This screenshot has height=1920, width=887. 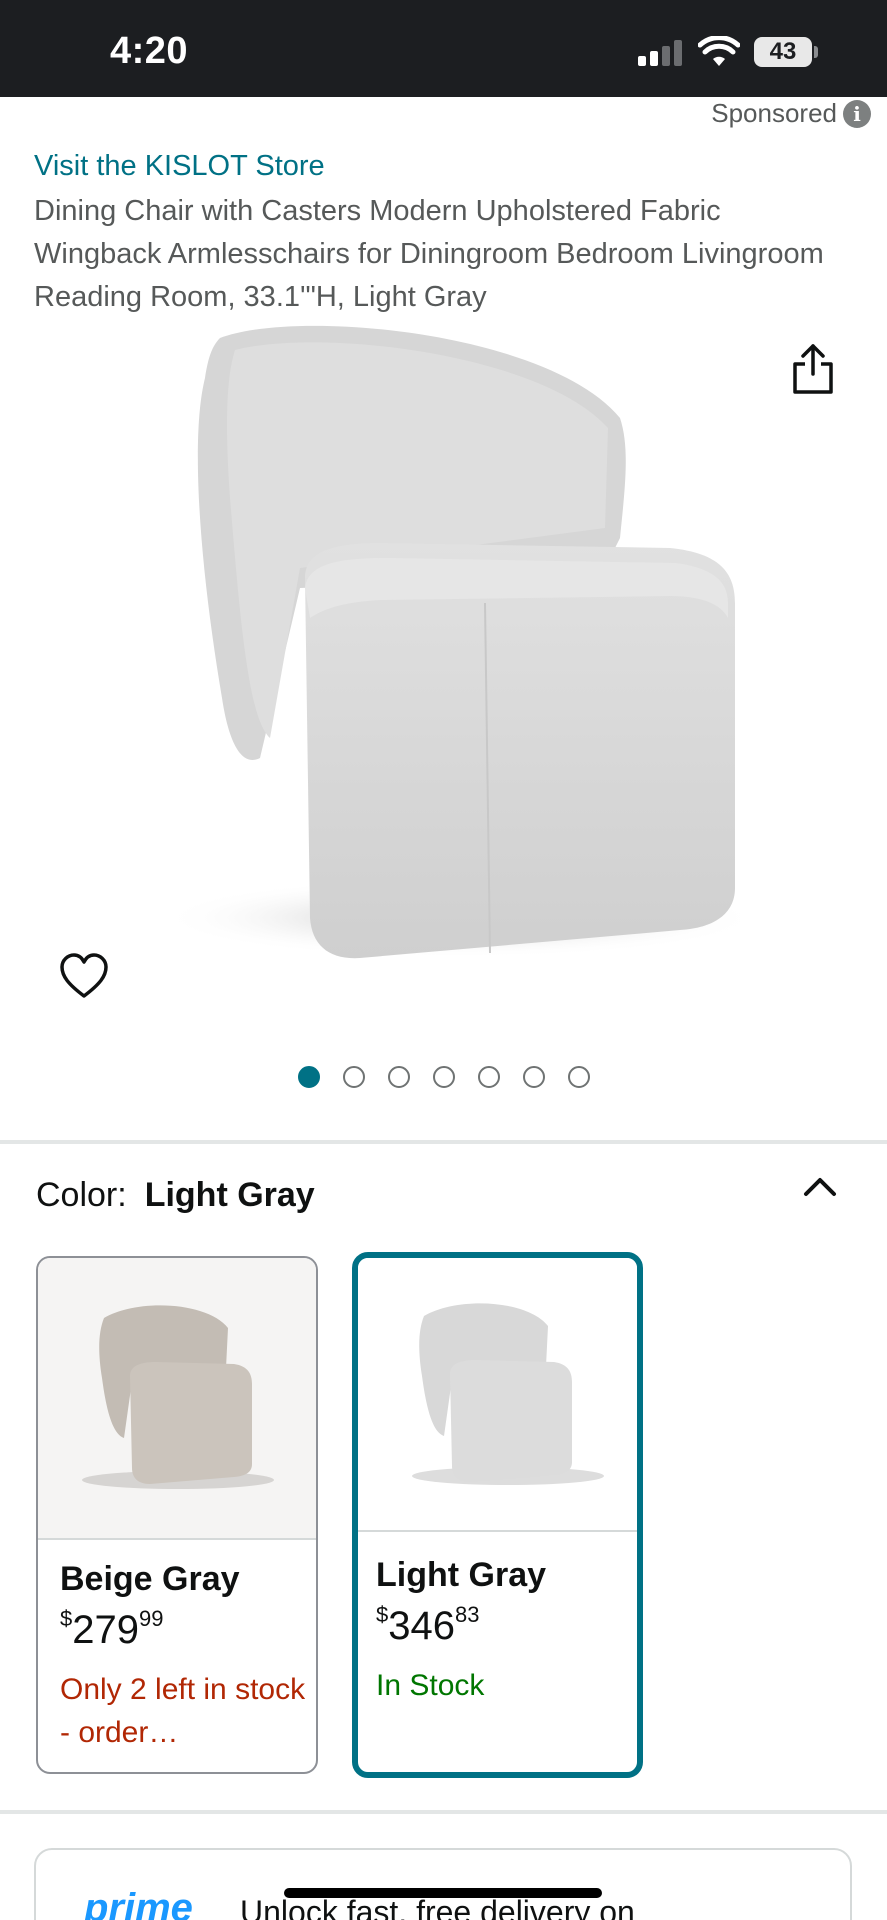 What do you see at coordinates (84, 977) in the screenshot?
I see `heart-icon` at bounding box center [84, 977].